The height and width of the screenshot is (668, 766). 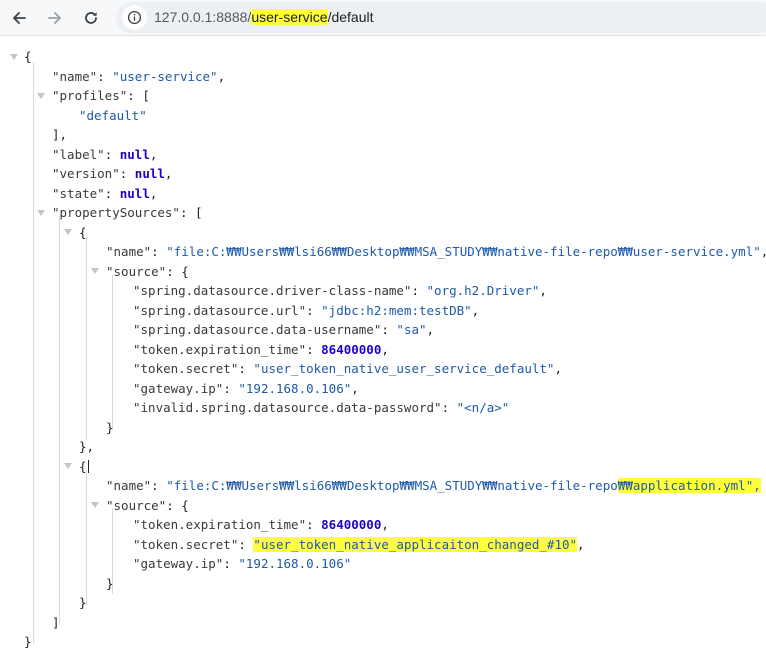 What do you see at coordinates (147, 271) in the screenshot?
I see `json-row-source-1-source: "source": {` at bounding box center [147, 271].